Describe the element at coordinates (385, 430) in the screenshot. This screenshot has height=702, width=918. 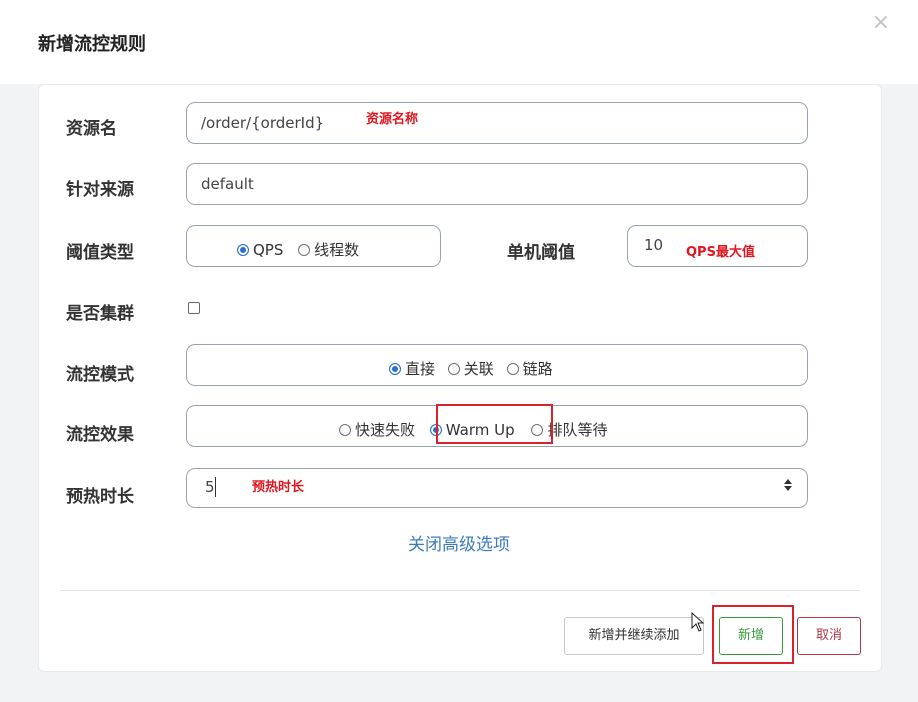
I see `flow-effect-option-fast-fail-label: 快速失败` at that location.